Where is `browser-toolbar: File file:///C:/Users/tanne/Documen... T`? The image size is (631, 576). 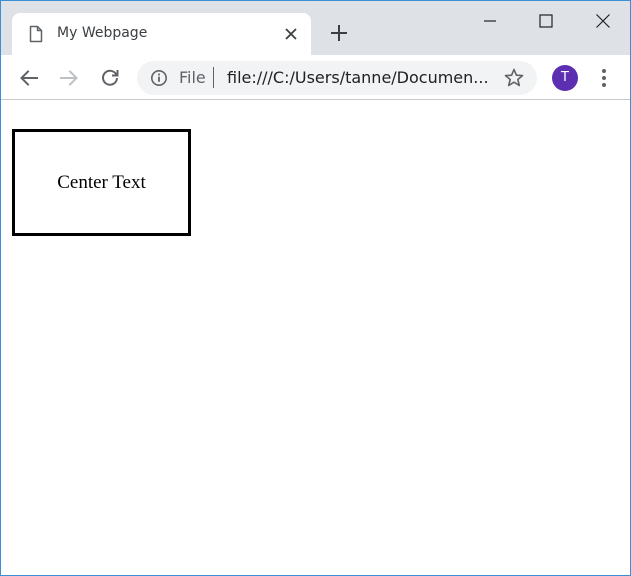 browser-toolbar: File file:///C:/Users/tanne/Documen... T is located at coordinates (315, 77).